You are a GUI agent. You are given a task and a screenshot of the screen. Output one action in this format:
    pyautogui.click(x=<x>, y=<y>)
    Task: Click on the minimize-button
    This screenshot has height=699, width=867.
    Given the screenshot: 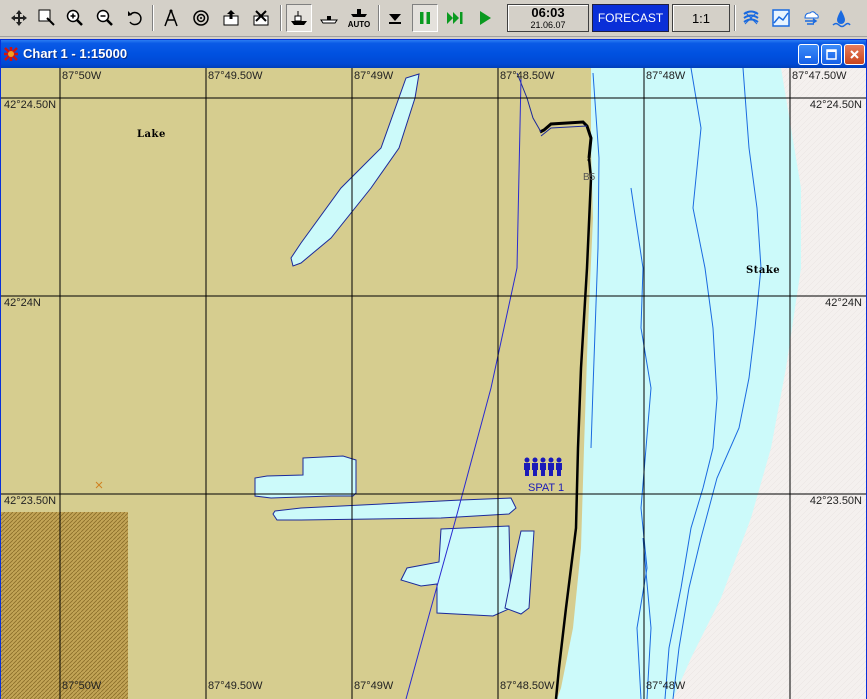 What is the action you would take?
    pyautogui.click(x=808, y=54)
    